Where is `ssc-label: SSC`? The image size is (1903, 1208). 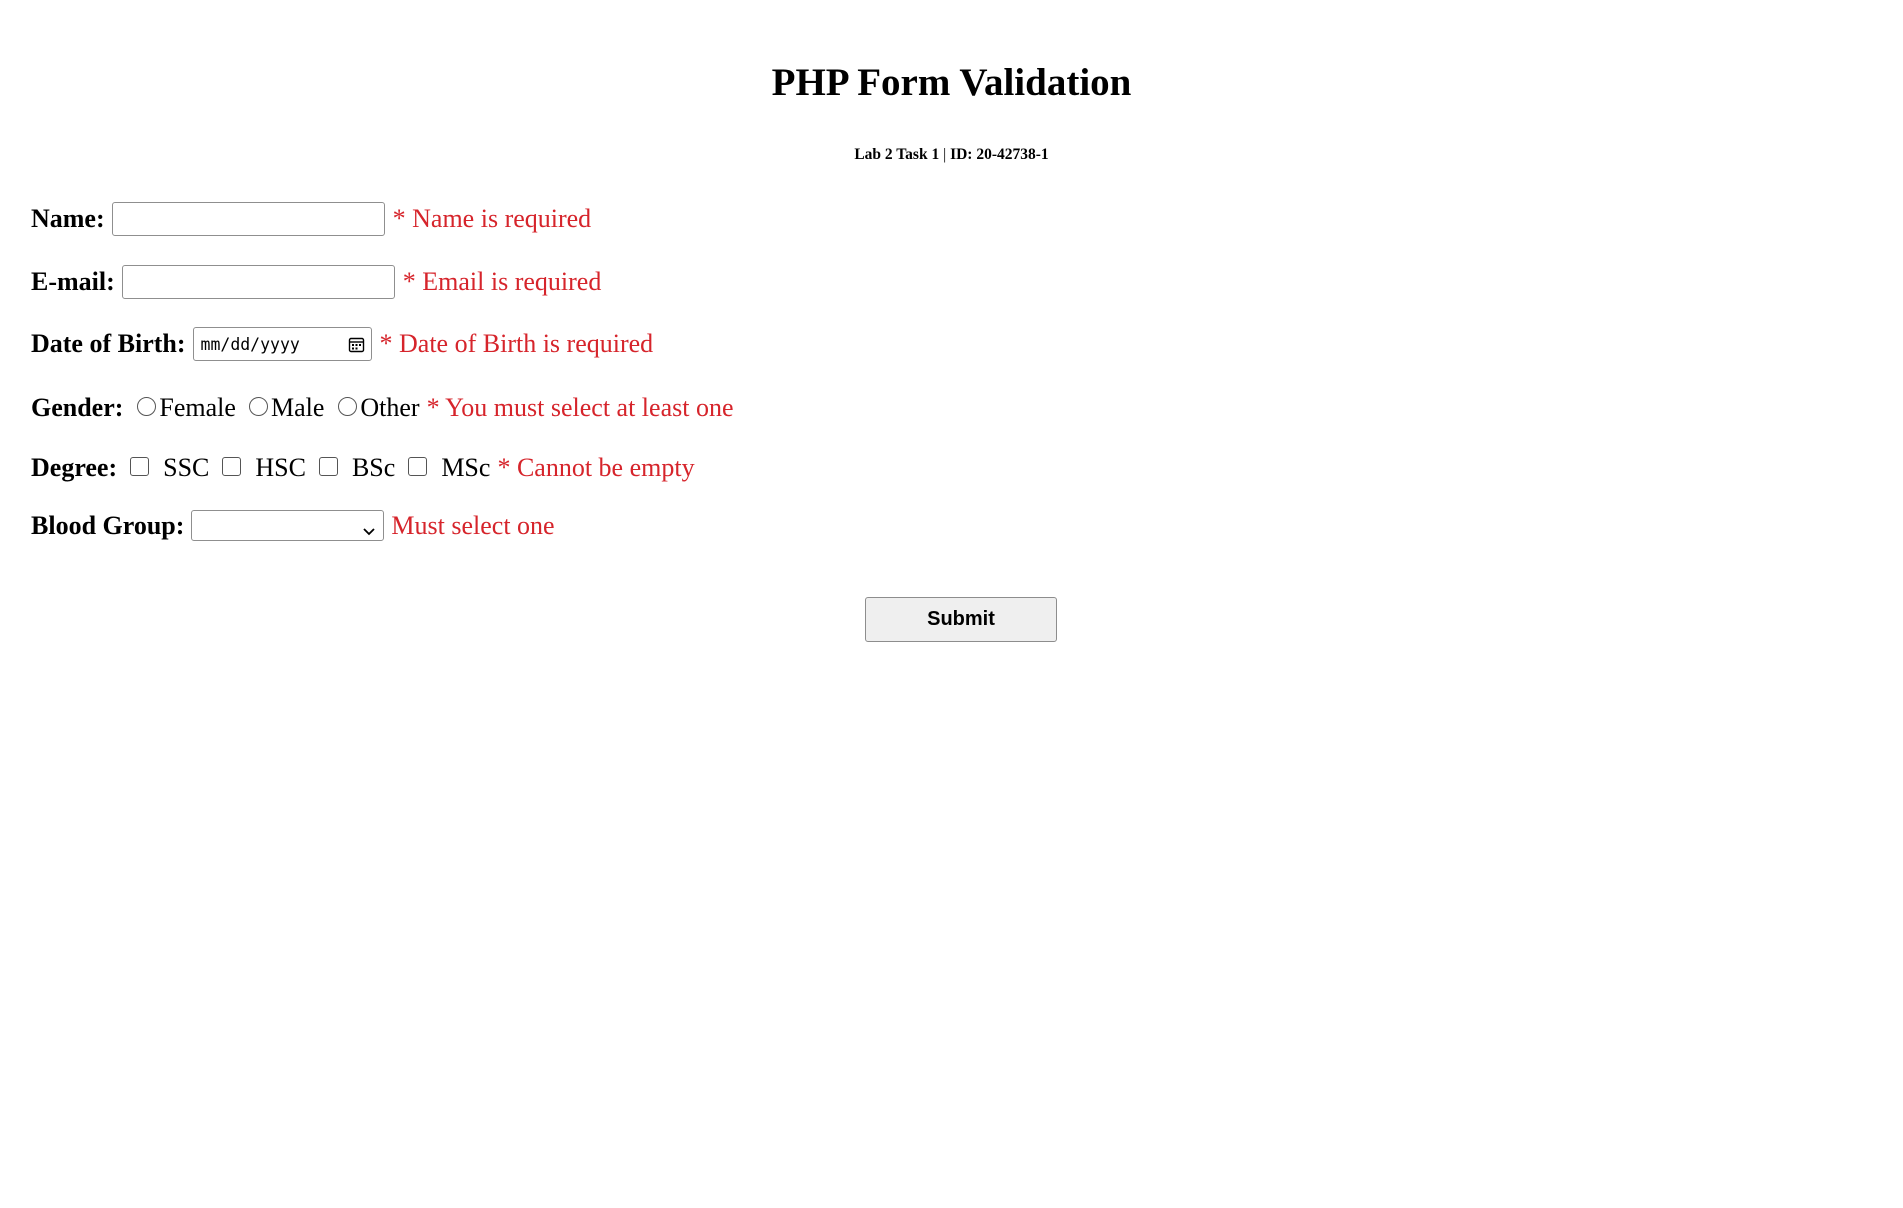 ssc-label: SSC is located at coordinates (186, 467).